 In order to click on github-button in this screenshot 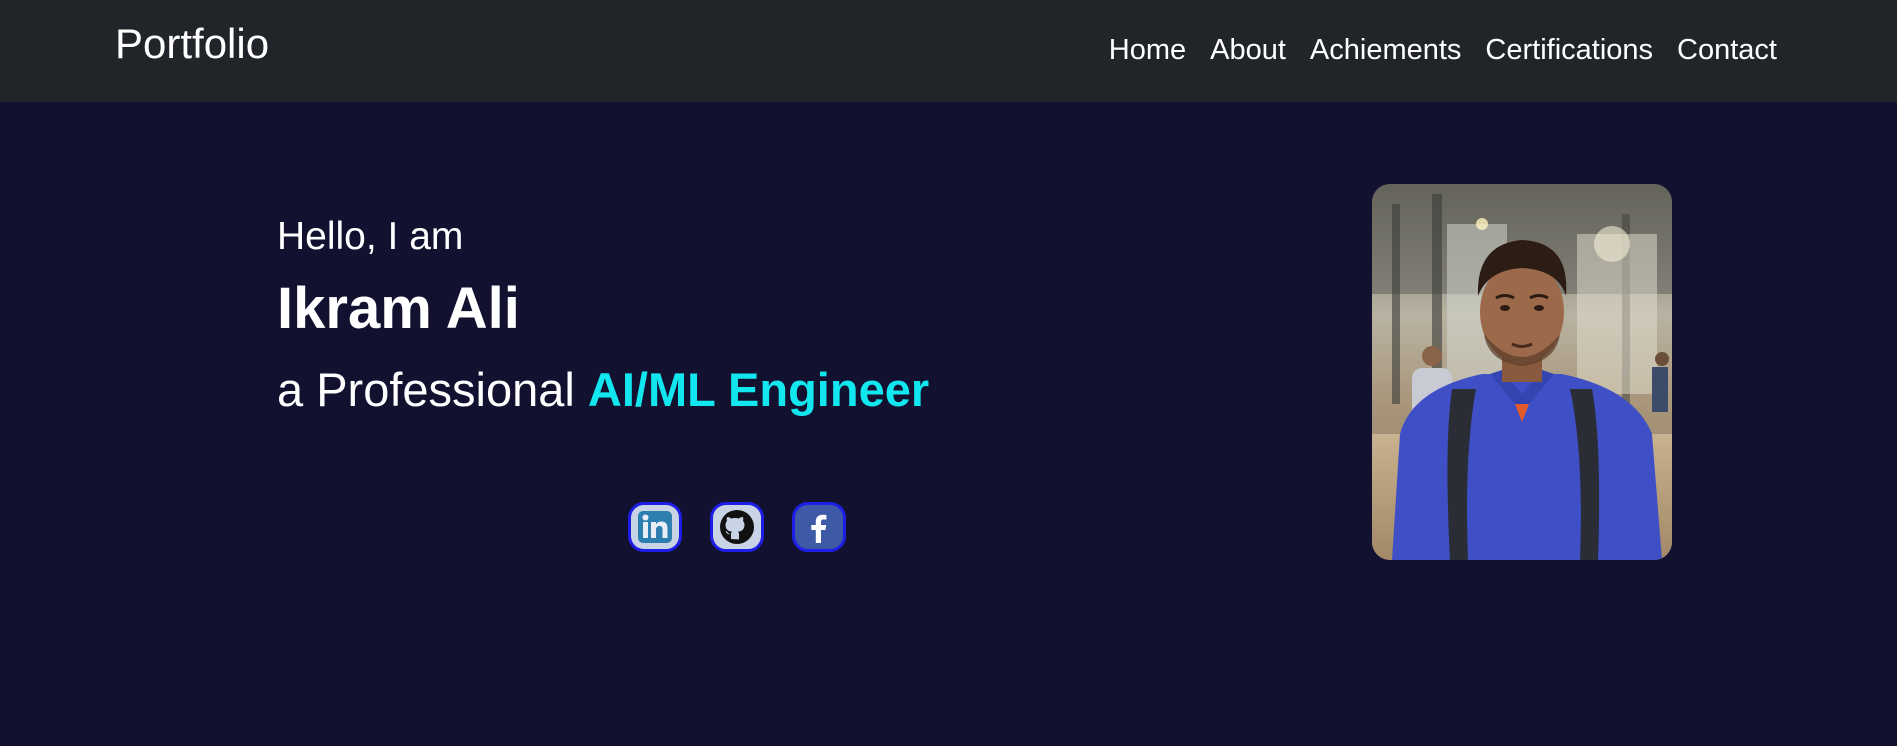, I will do `click(737, 527)`.